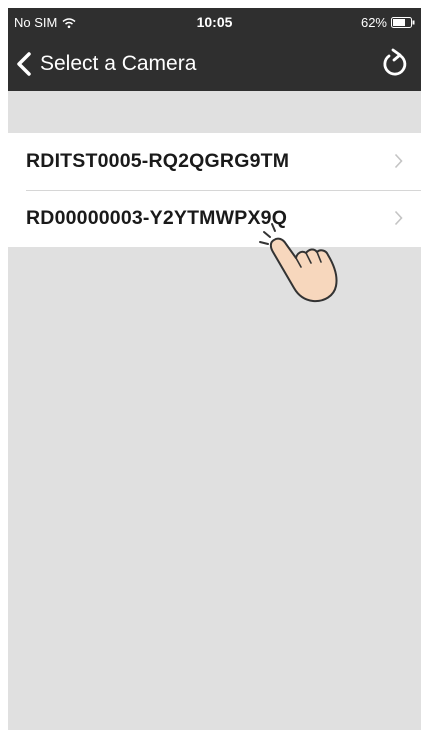  I want to click on navigation-bar: Select a Camera, so click(214, 63).